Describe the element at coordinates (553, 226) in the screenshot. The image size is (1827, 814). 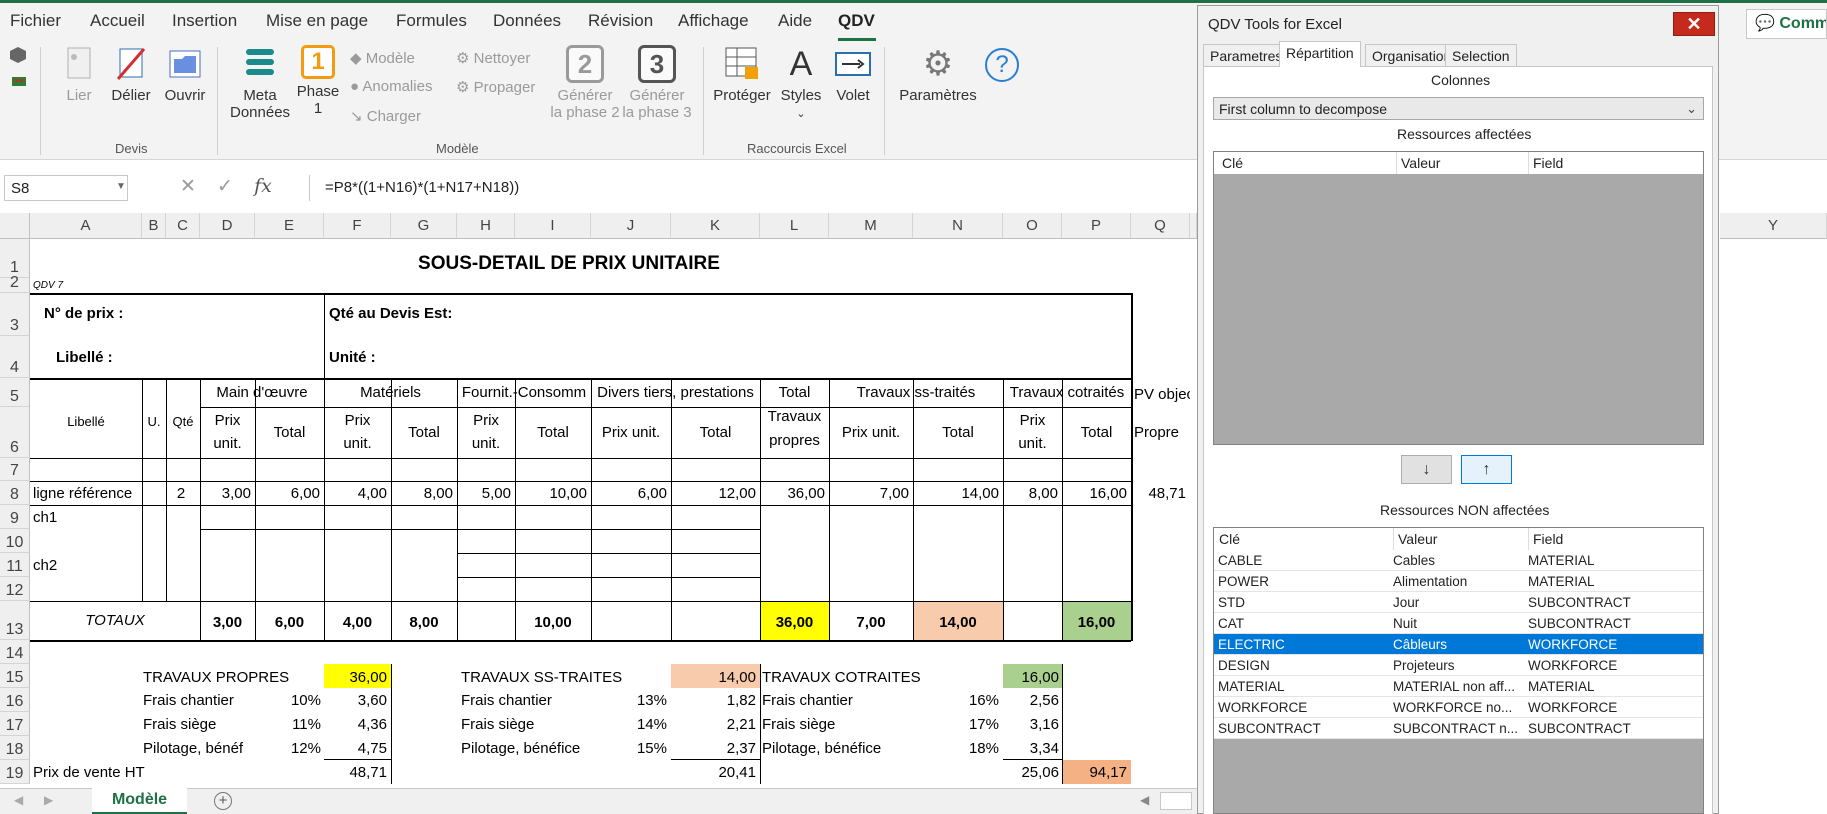
I see `column-header: I` at that location.